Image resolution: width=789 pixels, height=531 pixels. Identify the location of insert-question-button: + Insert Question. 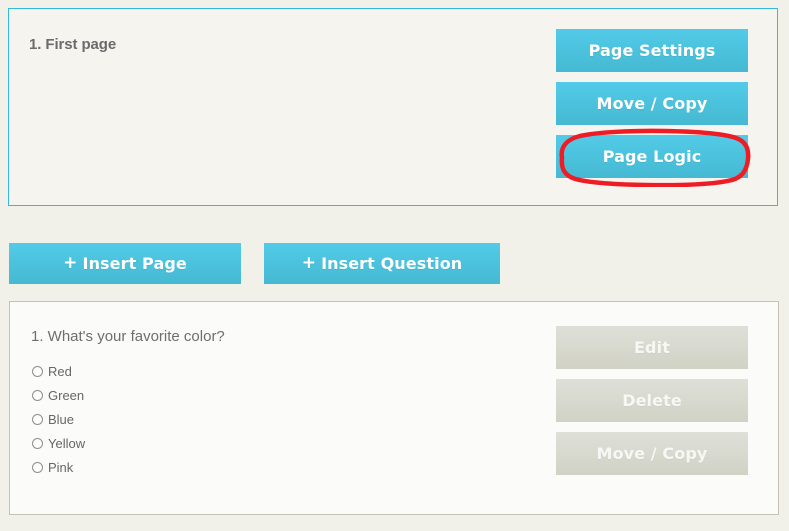
(382, 263).